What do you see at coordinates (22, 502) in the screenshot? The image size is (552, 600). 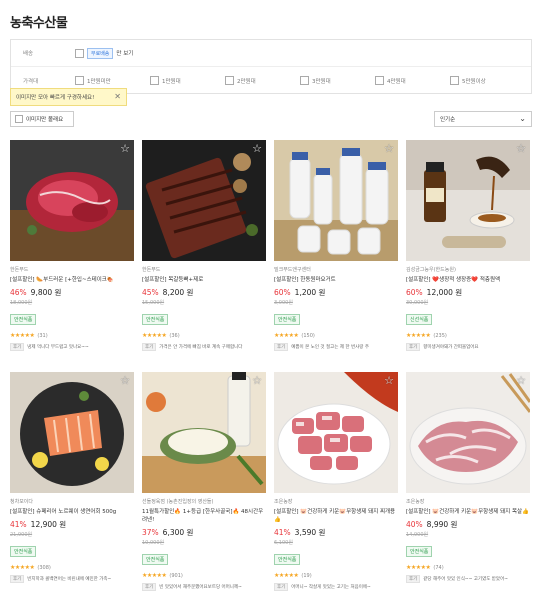 I see `product-vendor: 청차모이다` at bounding box center [22, 502].